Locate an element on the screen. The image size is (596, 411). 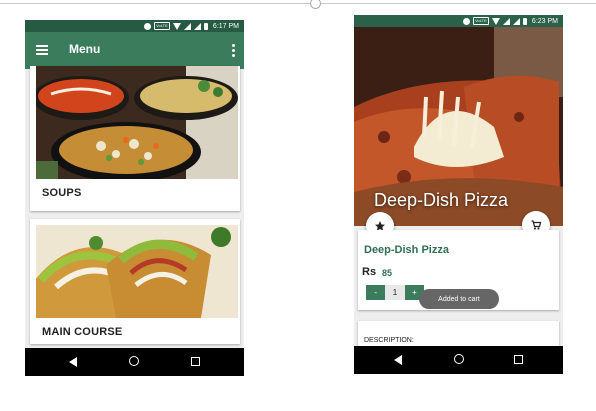
status-bar: VoLTE 6:23 PM is located at coordinates (458, 21).